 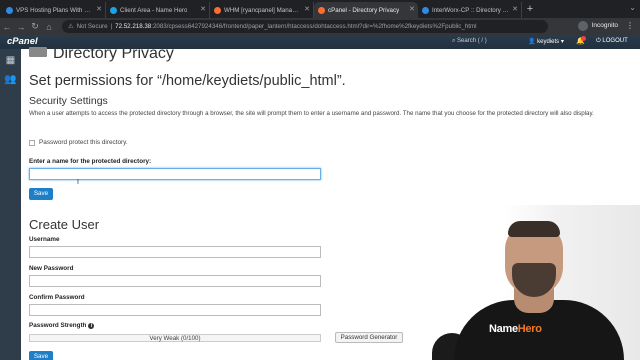 What do you see at coordinates (175, 174) in the screenshot?
I see `directory-name-input` at bounding box center [175, 174].